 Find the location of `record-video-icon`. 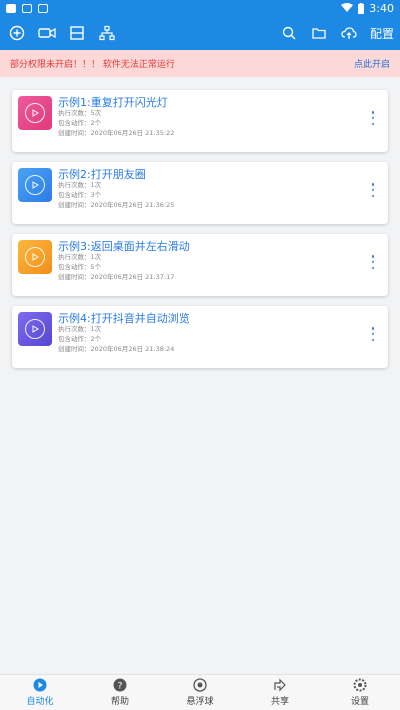

record-video-icon is located at coordinates (47, 33).